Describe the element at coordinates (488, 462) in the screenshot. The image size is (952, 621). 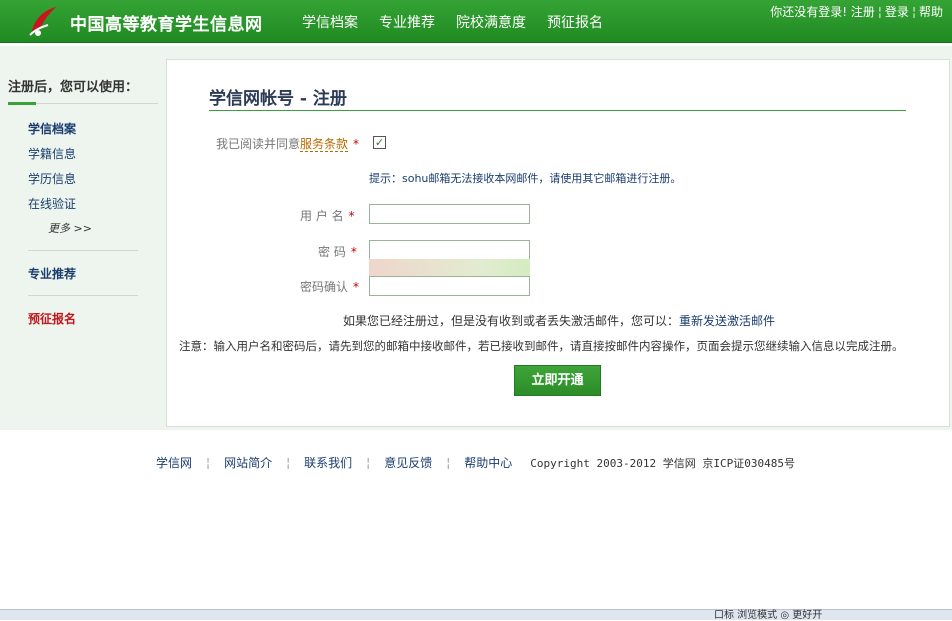
I see `footer-link-help: 帮助中心` at that location.